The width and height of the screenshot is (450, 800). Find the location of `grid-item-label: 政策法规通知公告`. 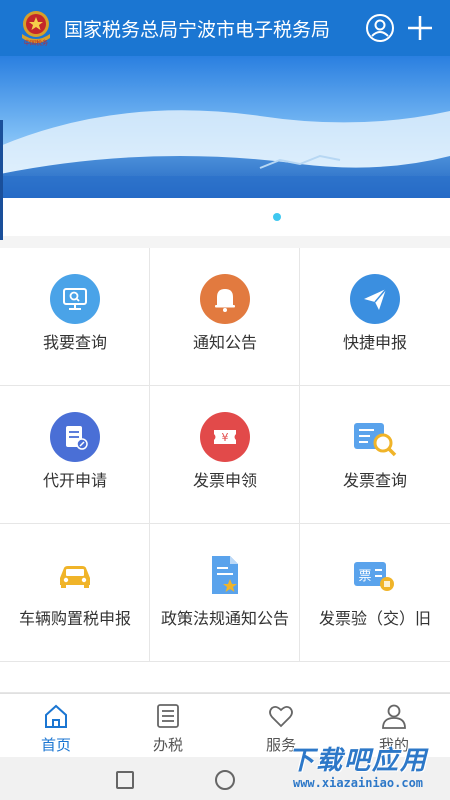

grid-item-label: 政策法规通知公告 is located at coordinates (224, 618).